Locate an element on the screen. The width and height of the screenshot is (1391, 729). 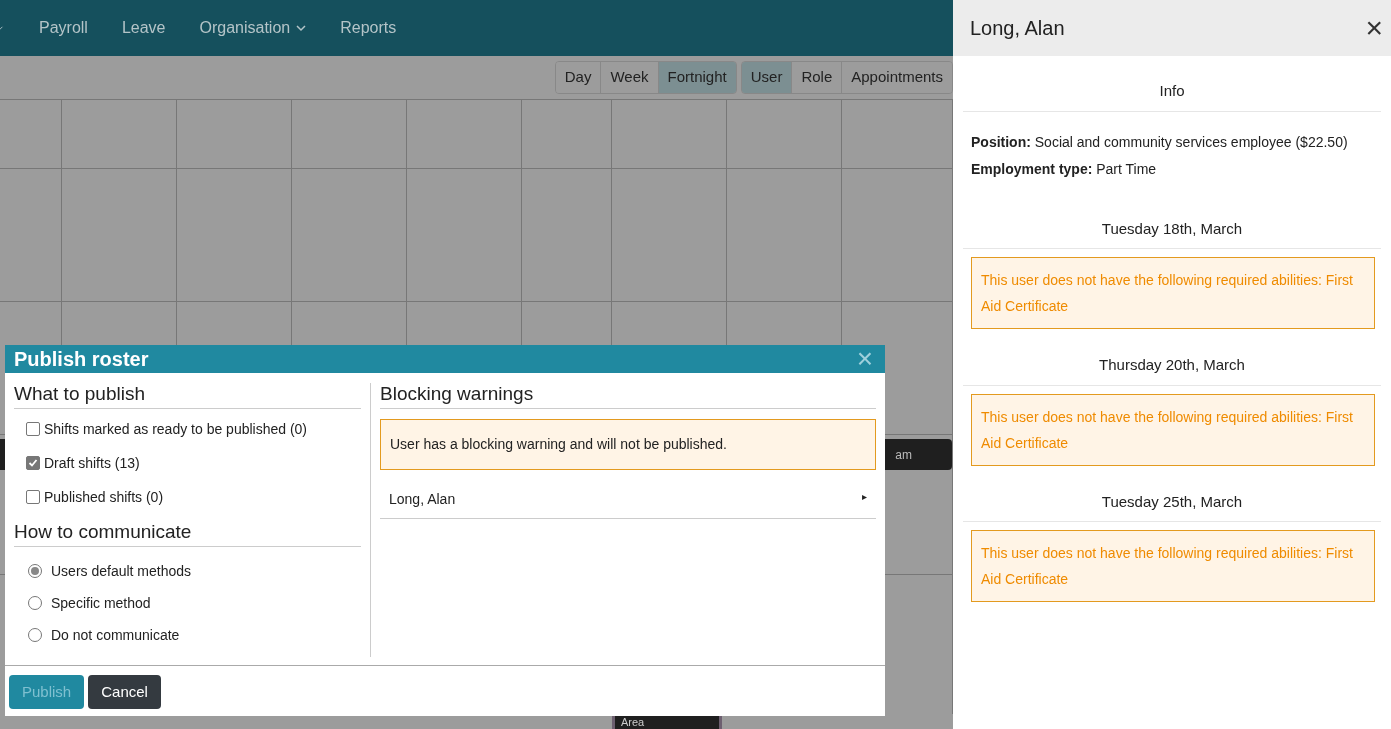
section-heading: What to publish is located at coordinates (187, 396).